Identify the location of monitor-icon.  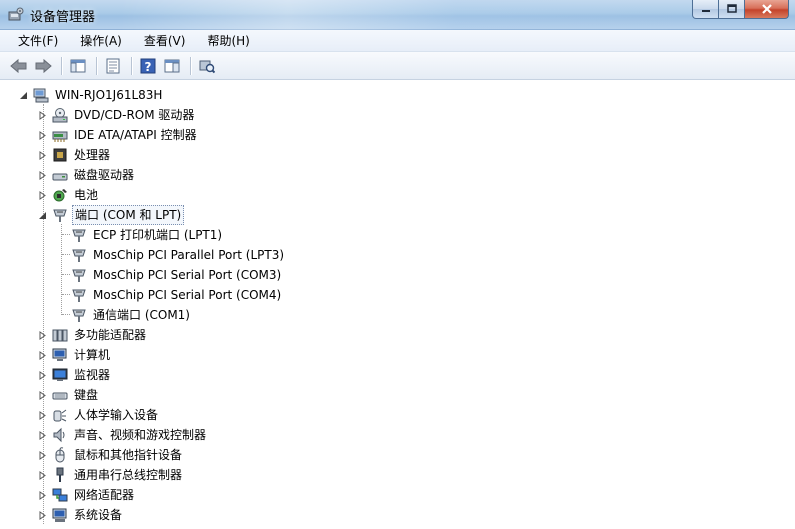
(60, 375).